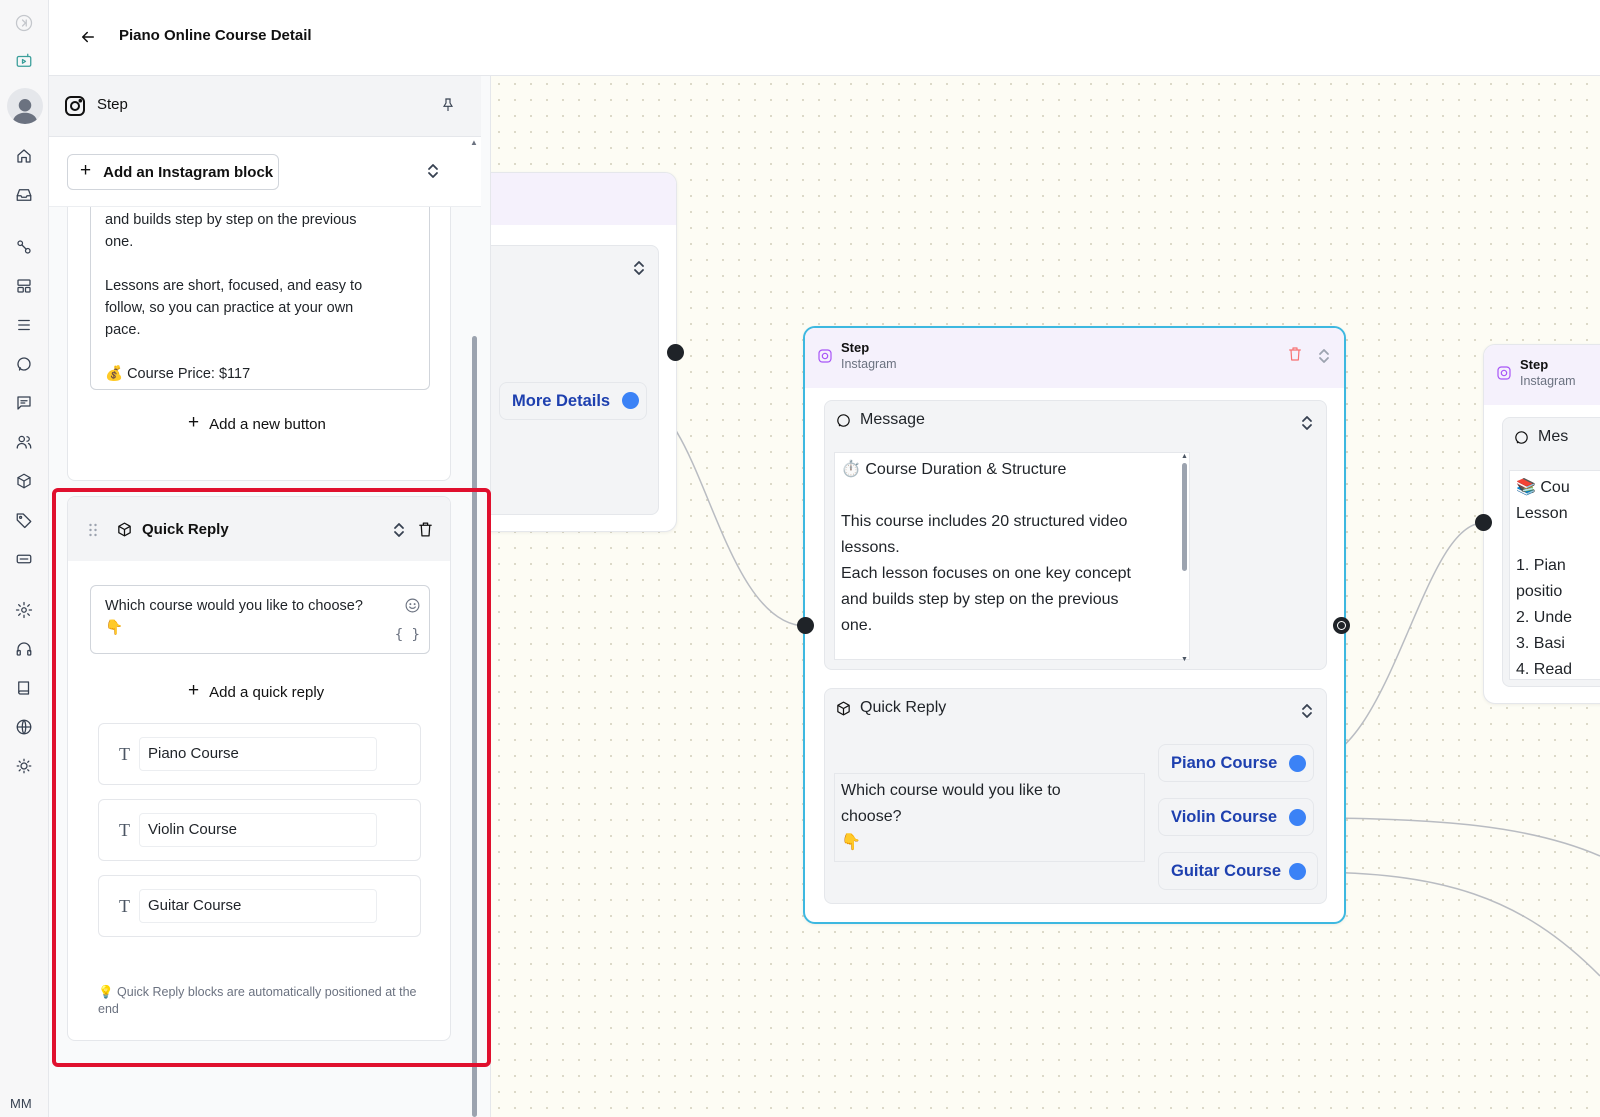  What do you see at coordinates (24, 195) in the screenshot?
I see `inbox-icon` at bounding box center [24, 195].